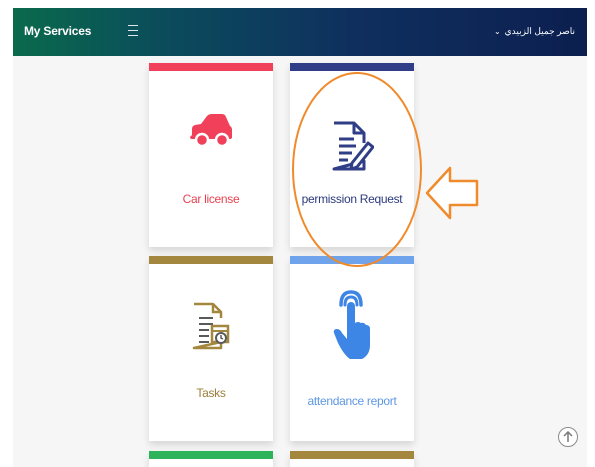  I want to click on card-label: attendance report, so click(352, 401).